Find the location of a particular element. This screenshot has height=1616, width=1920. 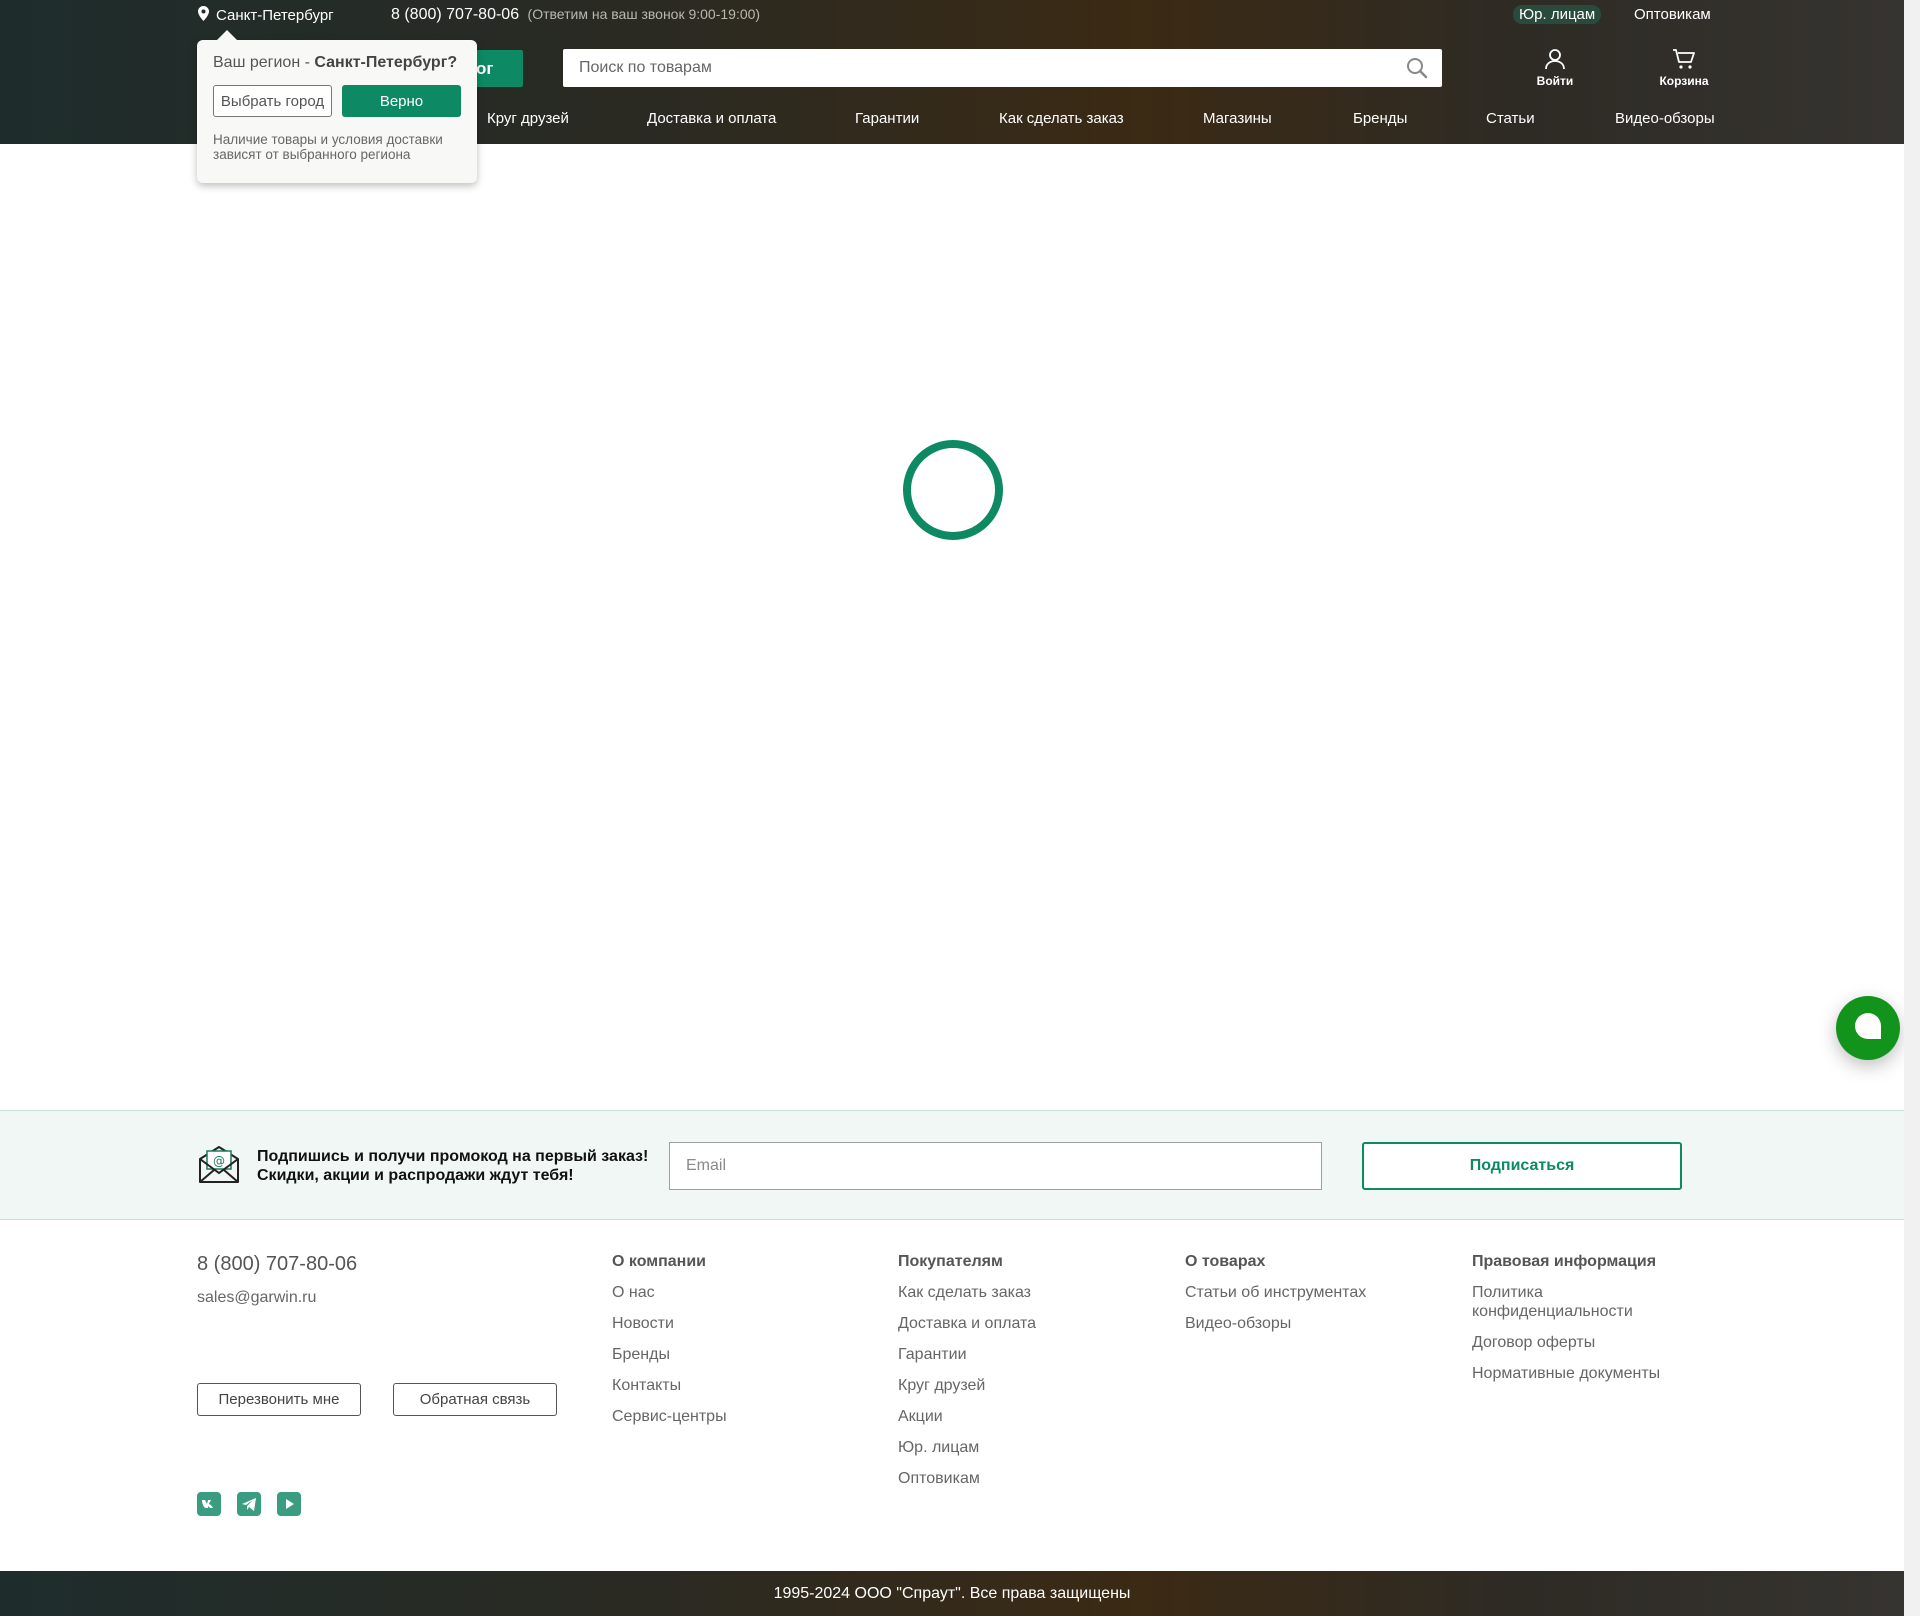

footer-link: Сервис-центры is located at coordinates (669, 1416).